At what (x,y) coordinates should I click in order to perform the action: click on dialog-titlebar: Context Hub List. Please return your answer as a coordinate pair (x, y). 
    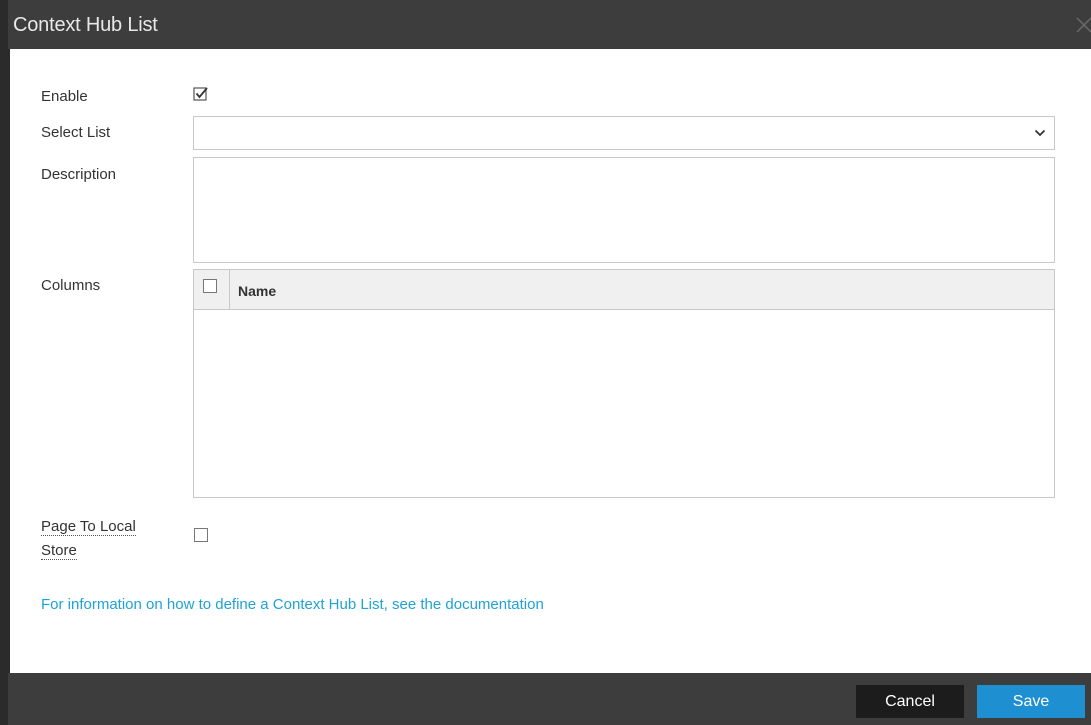
    Looking at the image, I should click on (545, 24).